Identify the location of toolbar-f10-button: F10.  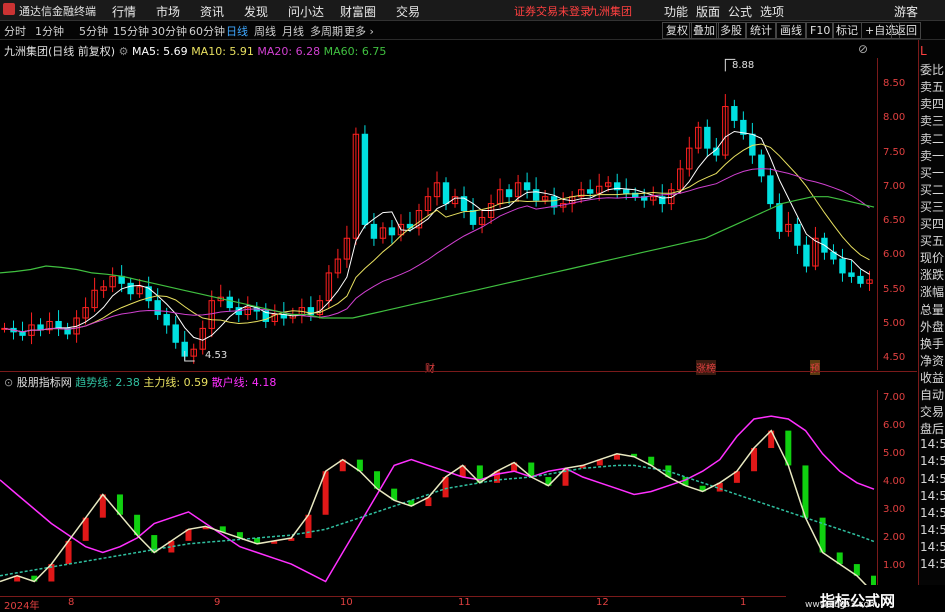
(820, 30).